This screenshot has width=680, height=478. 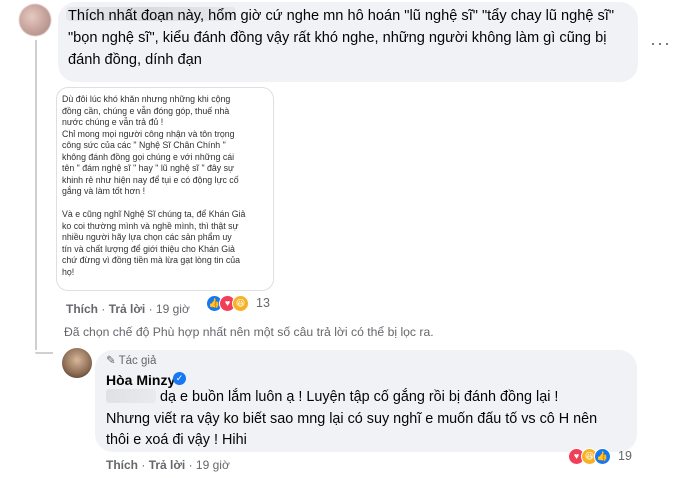 I want to click on reply-actions: Thích · Trả lời · 19 giờ, so click(x=168, y=465).